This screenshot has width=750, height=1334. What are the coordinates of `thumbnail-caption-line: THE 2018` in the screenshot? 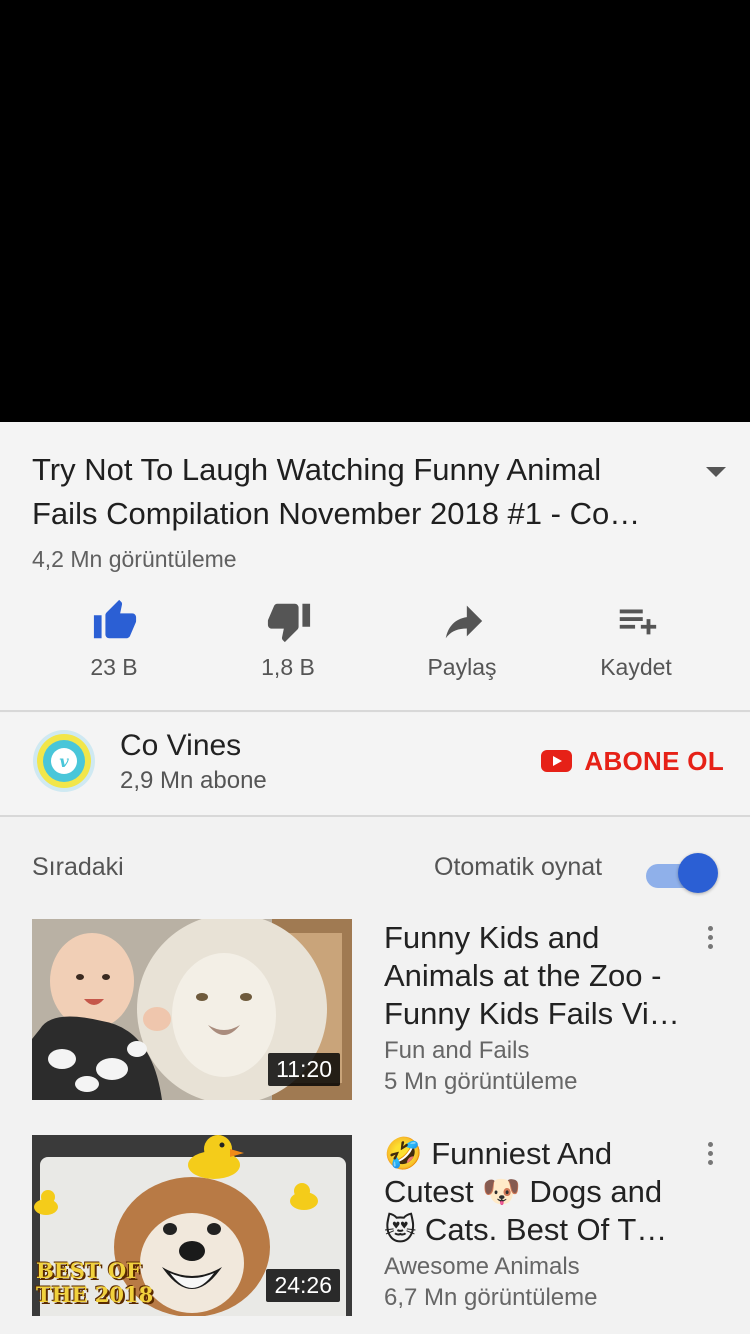 It's located at (95, 1294).